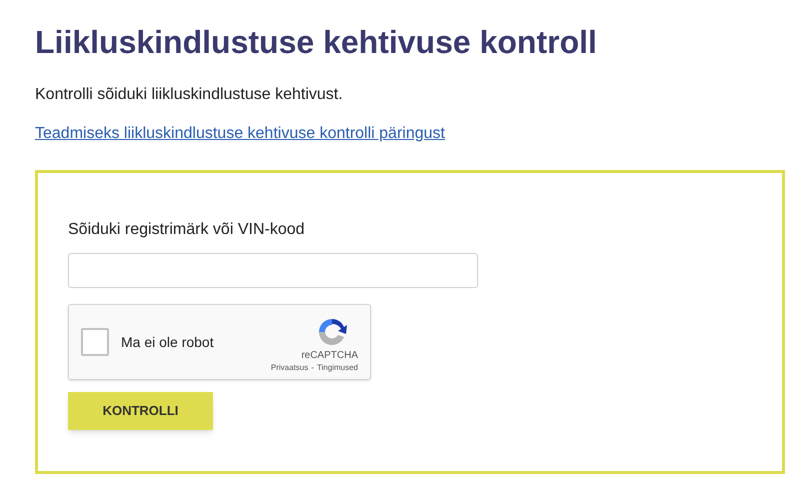 Image resolution: width=799 pixels, height=493 pixels. Describe the element at coordinates (337, 368) in the screenshot. I see `terms-link: Tingimused` at that location.